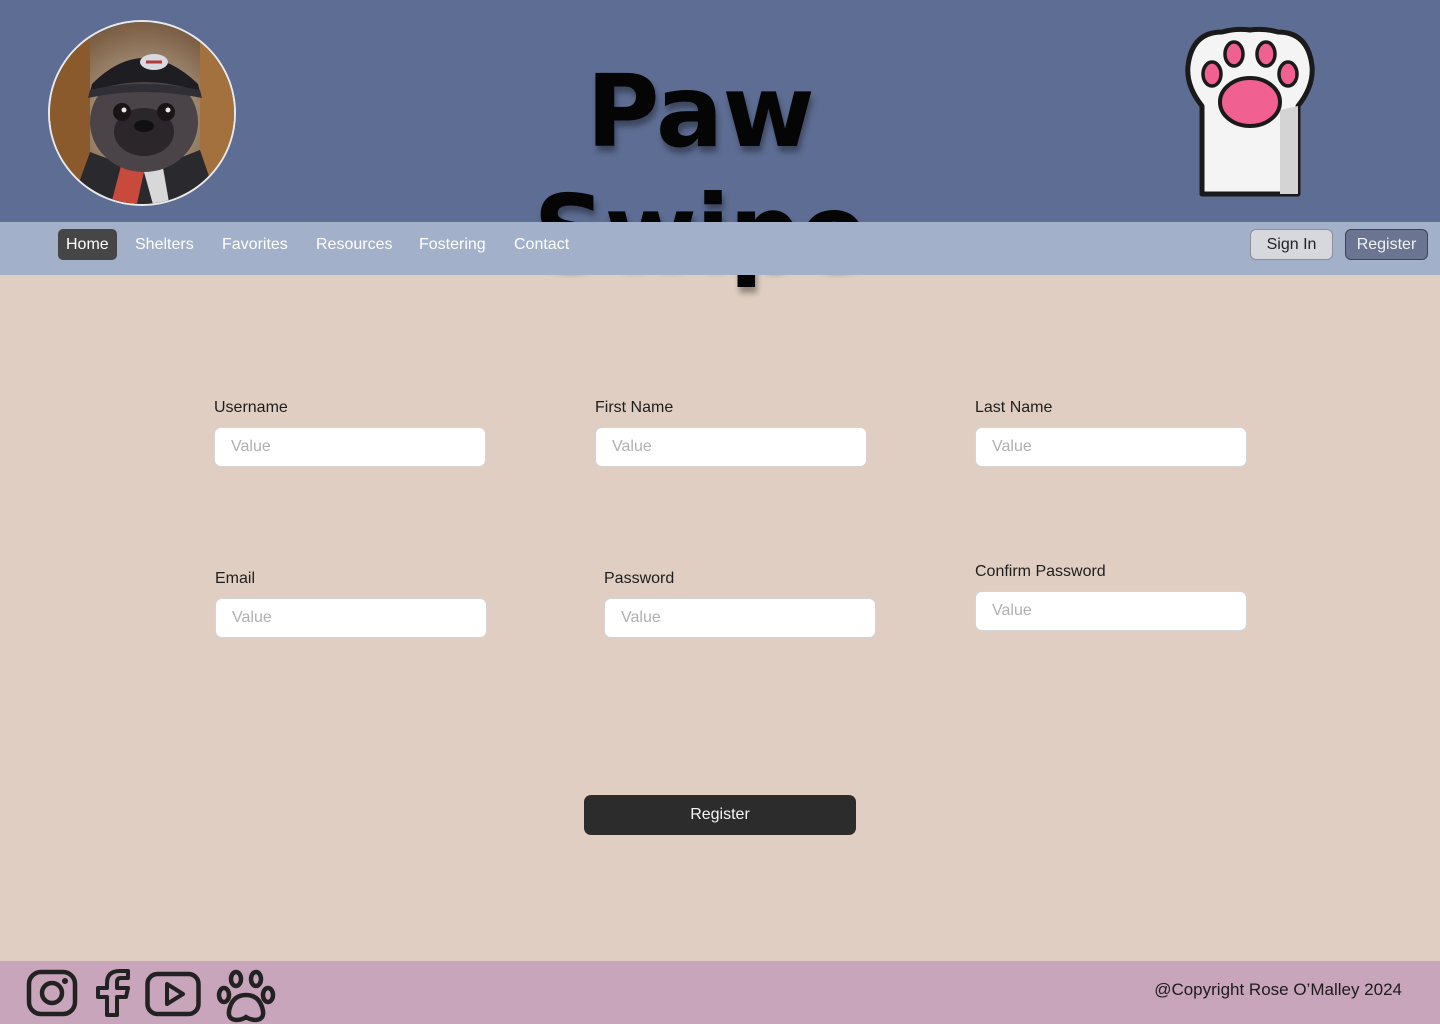  Describe the element at coordinates (1111, 447) in the screenshot. I see `last-name-input` at that location.